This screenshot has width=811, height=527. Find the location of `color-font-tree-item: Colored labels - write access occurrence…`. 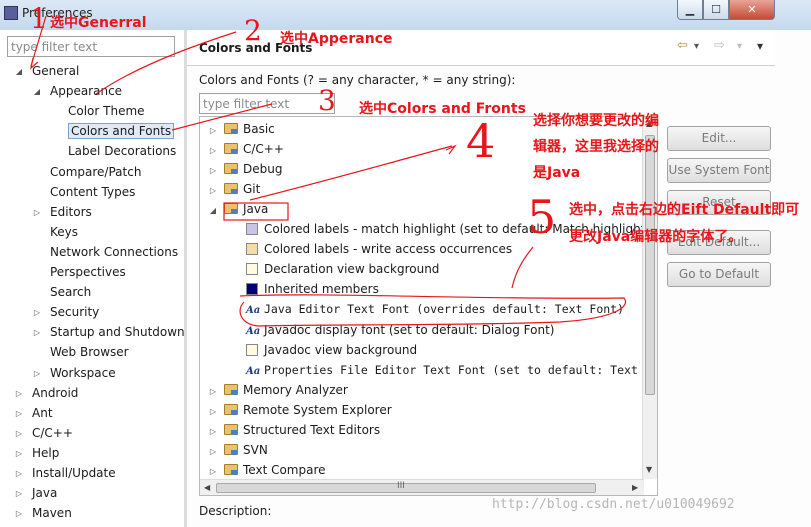

color-font-tree-item: Colored labels - write access occurrence… is located at coordinates (379, 249).